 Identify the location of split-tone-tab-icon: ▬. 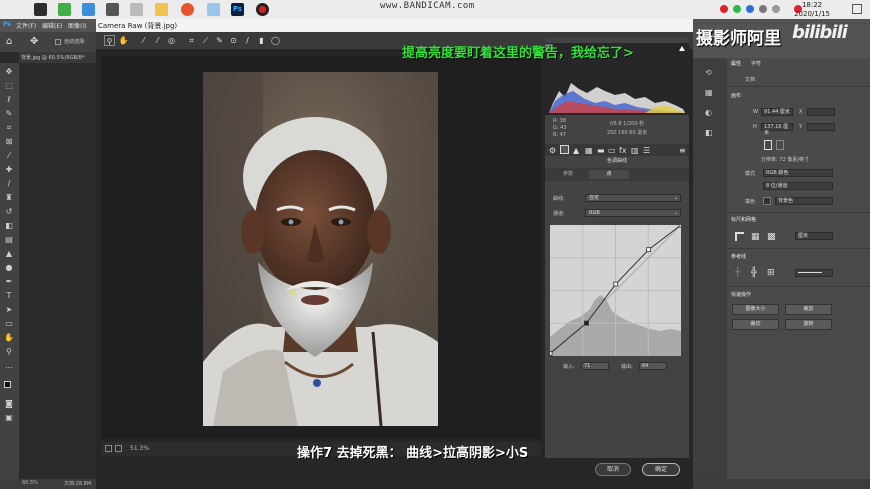
(601, 150).